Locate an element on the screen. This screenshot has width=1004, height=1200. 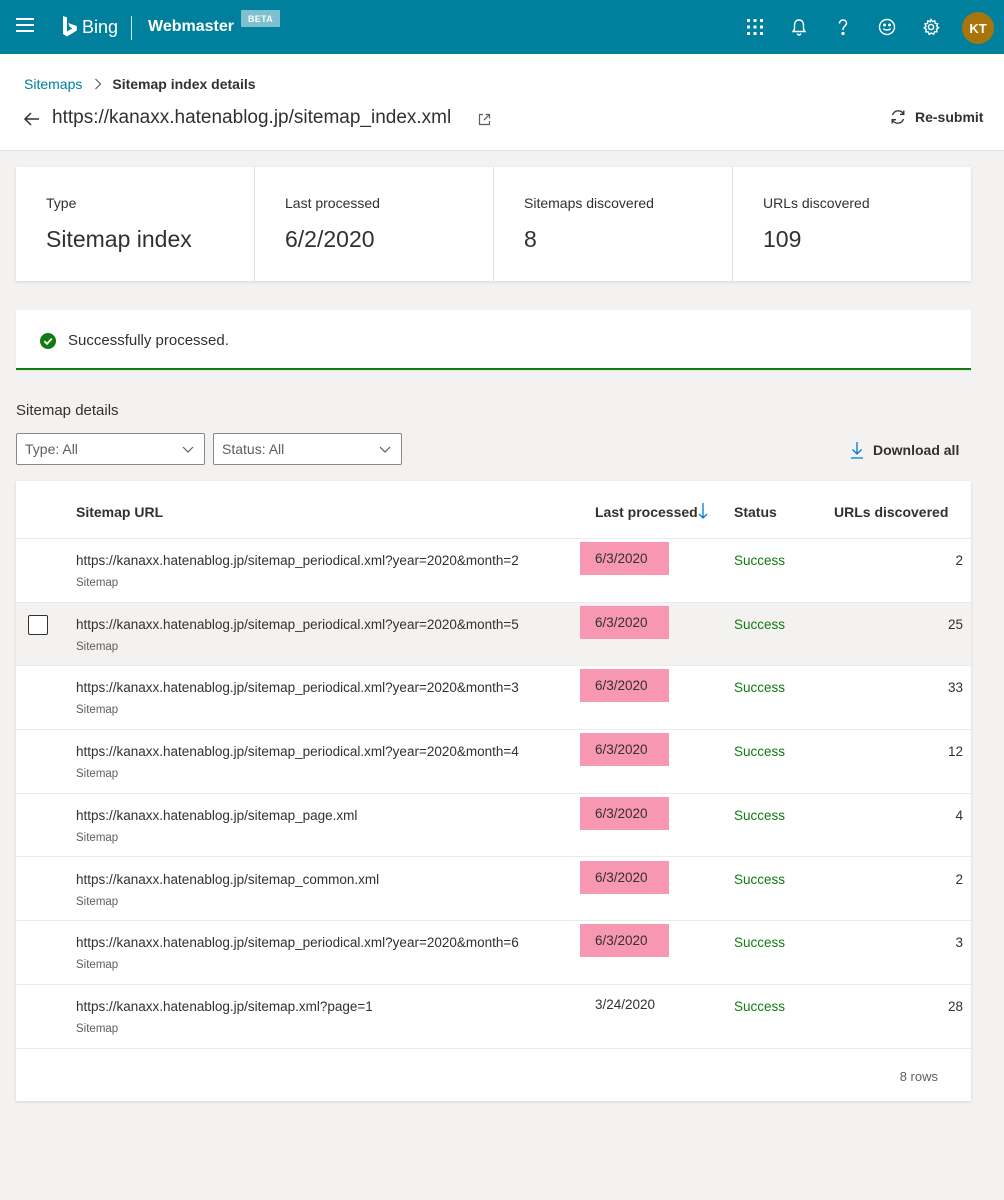
stat-label: URLs discovered is located at coordinates (816, 203).